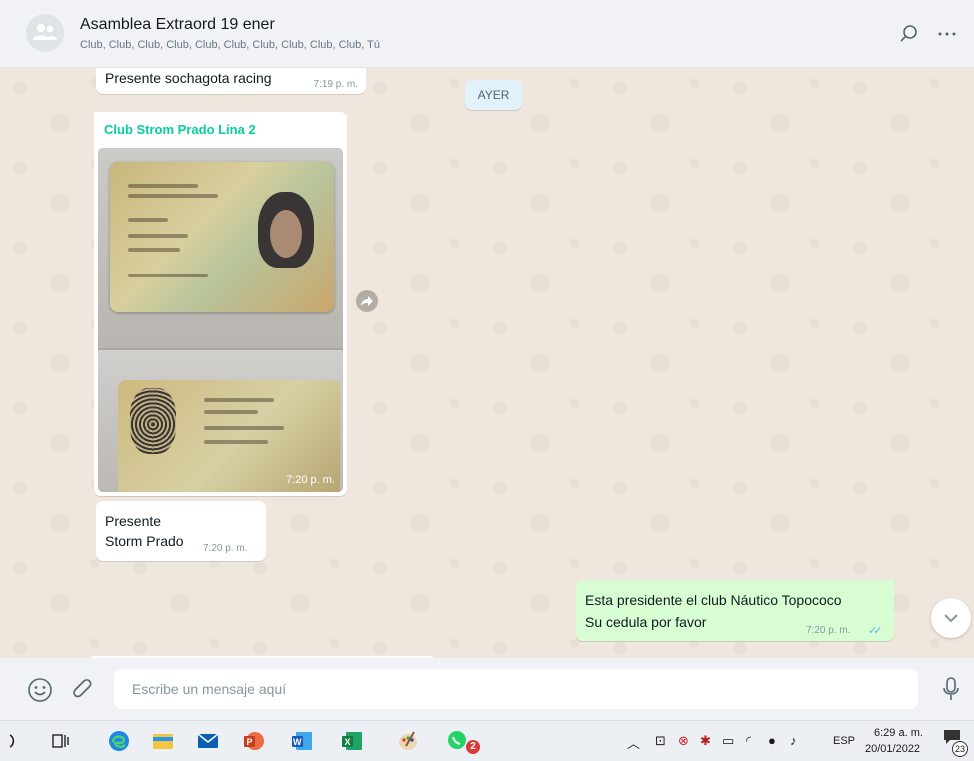 The image size is (974, 761). Describe the element at coordinates (254, 741) in the screenshot. I see `powerpoint-icon: P` at that location.